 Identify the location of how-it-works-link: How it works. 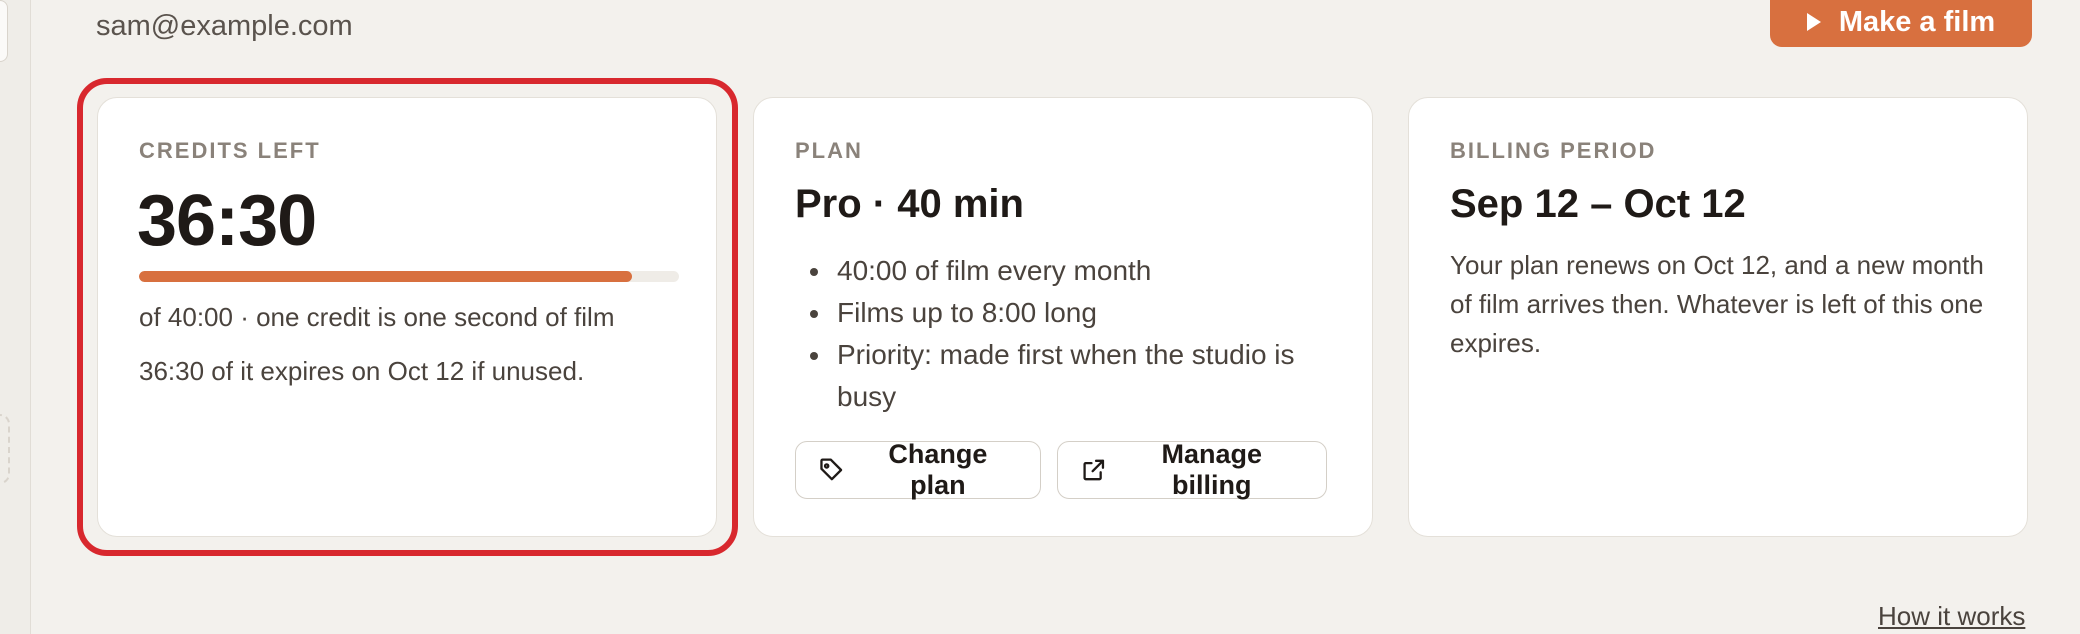
(1951, 616).